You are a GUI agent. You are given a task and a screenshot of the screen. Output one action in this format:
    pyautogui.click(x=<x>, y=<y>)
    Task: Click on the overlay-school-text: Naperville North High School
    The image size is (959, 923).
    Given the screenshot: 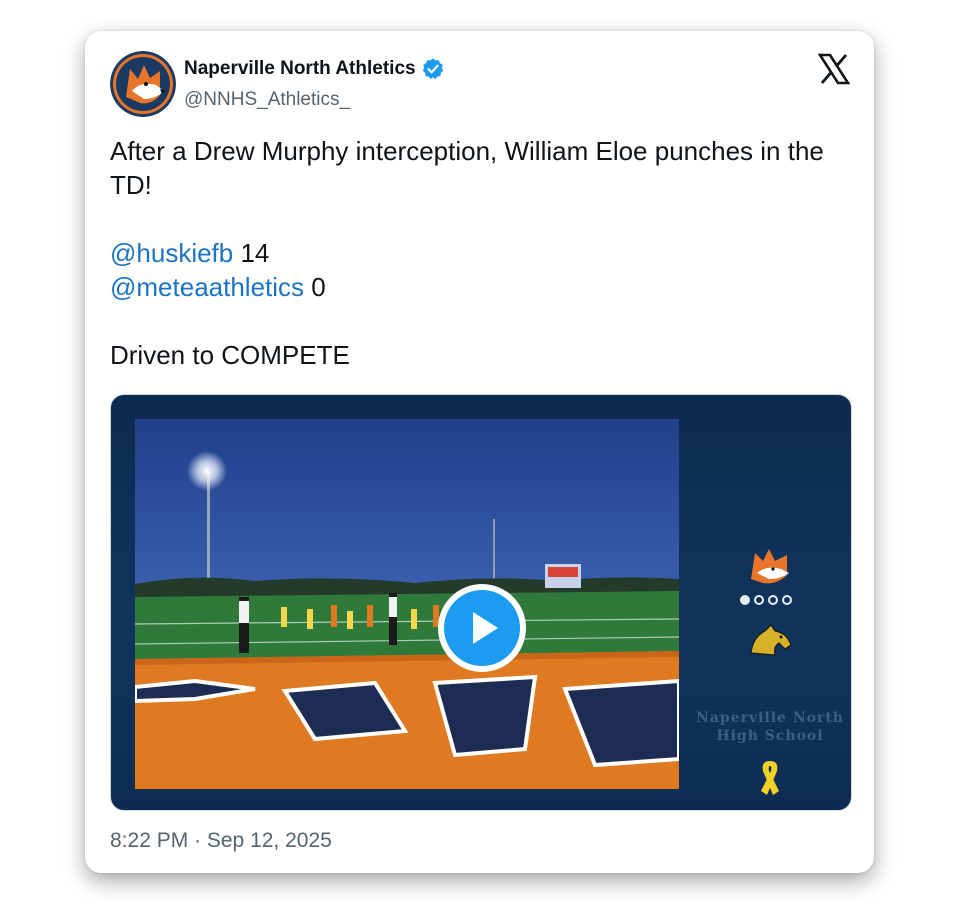 What is the action you would take?
    pyautogui.click(x=768, y=727)
    